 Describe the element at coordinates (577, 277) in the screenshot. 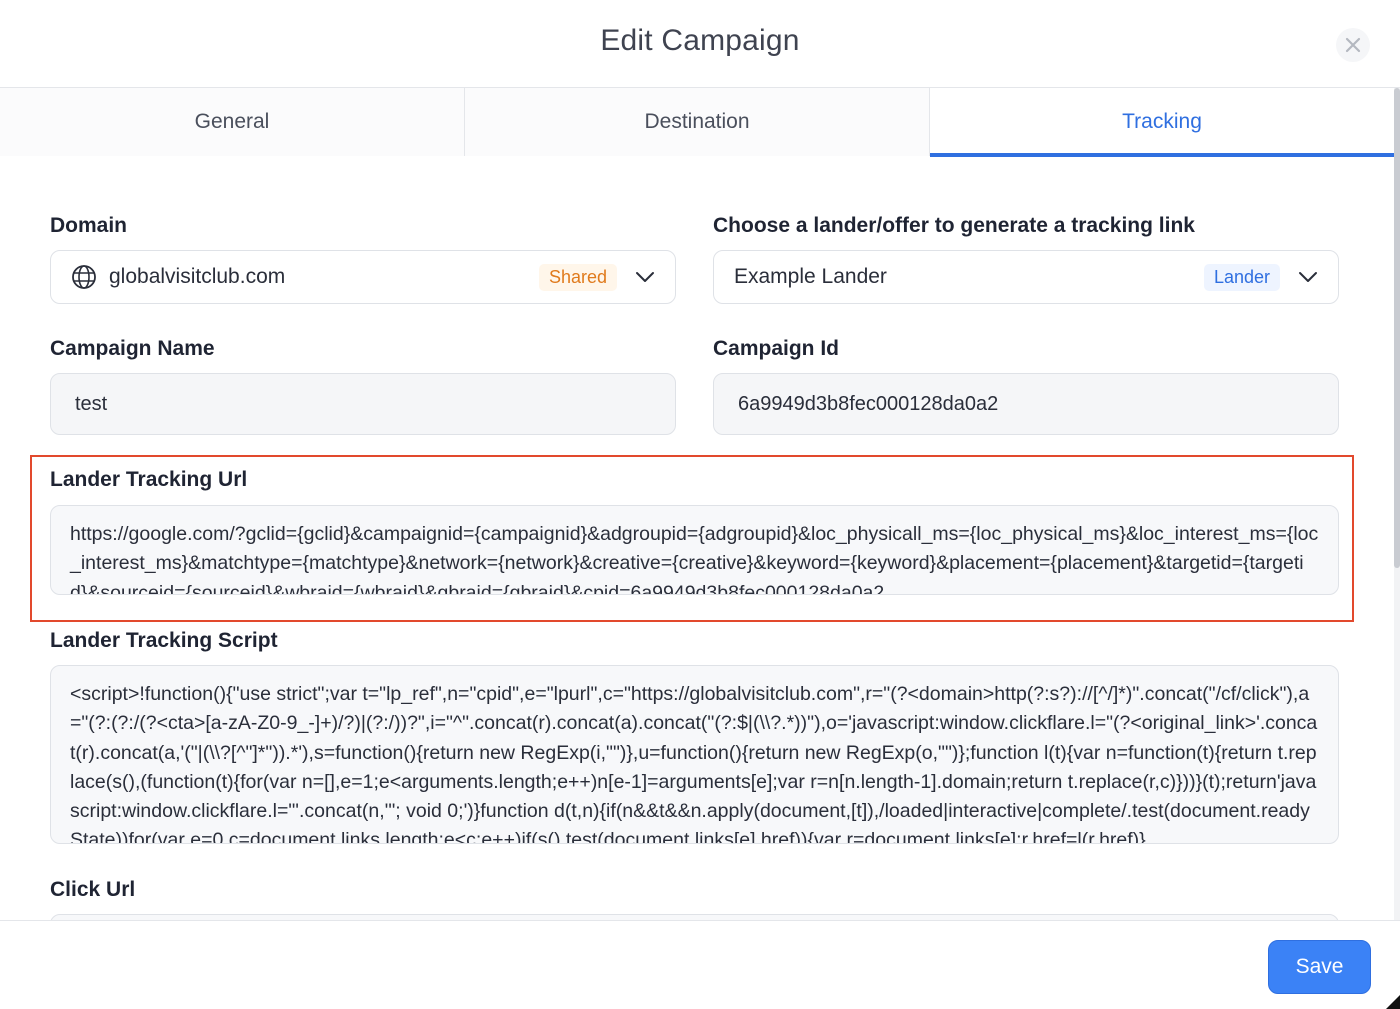

I see `shared-badge: Shared` at that location.